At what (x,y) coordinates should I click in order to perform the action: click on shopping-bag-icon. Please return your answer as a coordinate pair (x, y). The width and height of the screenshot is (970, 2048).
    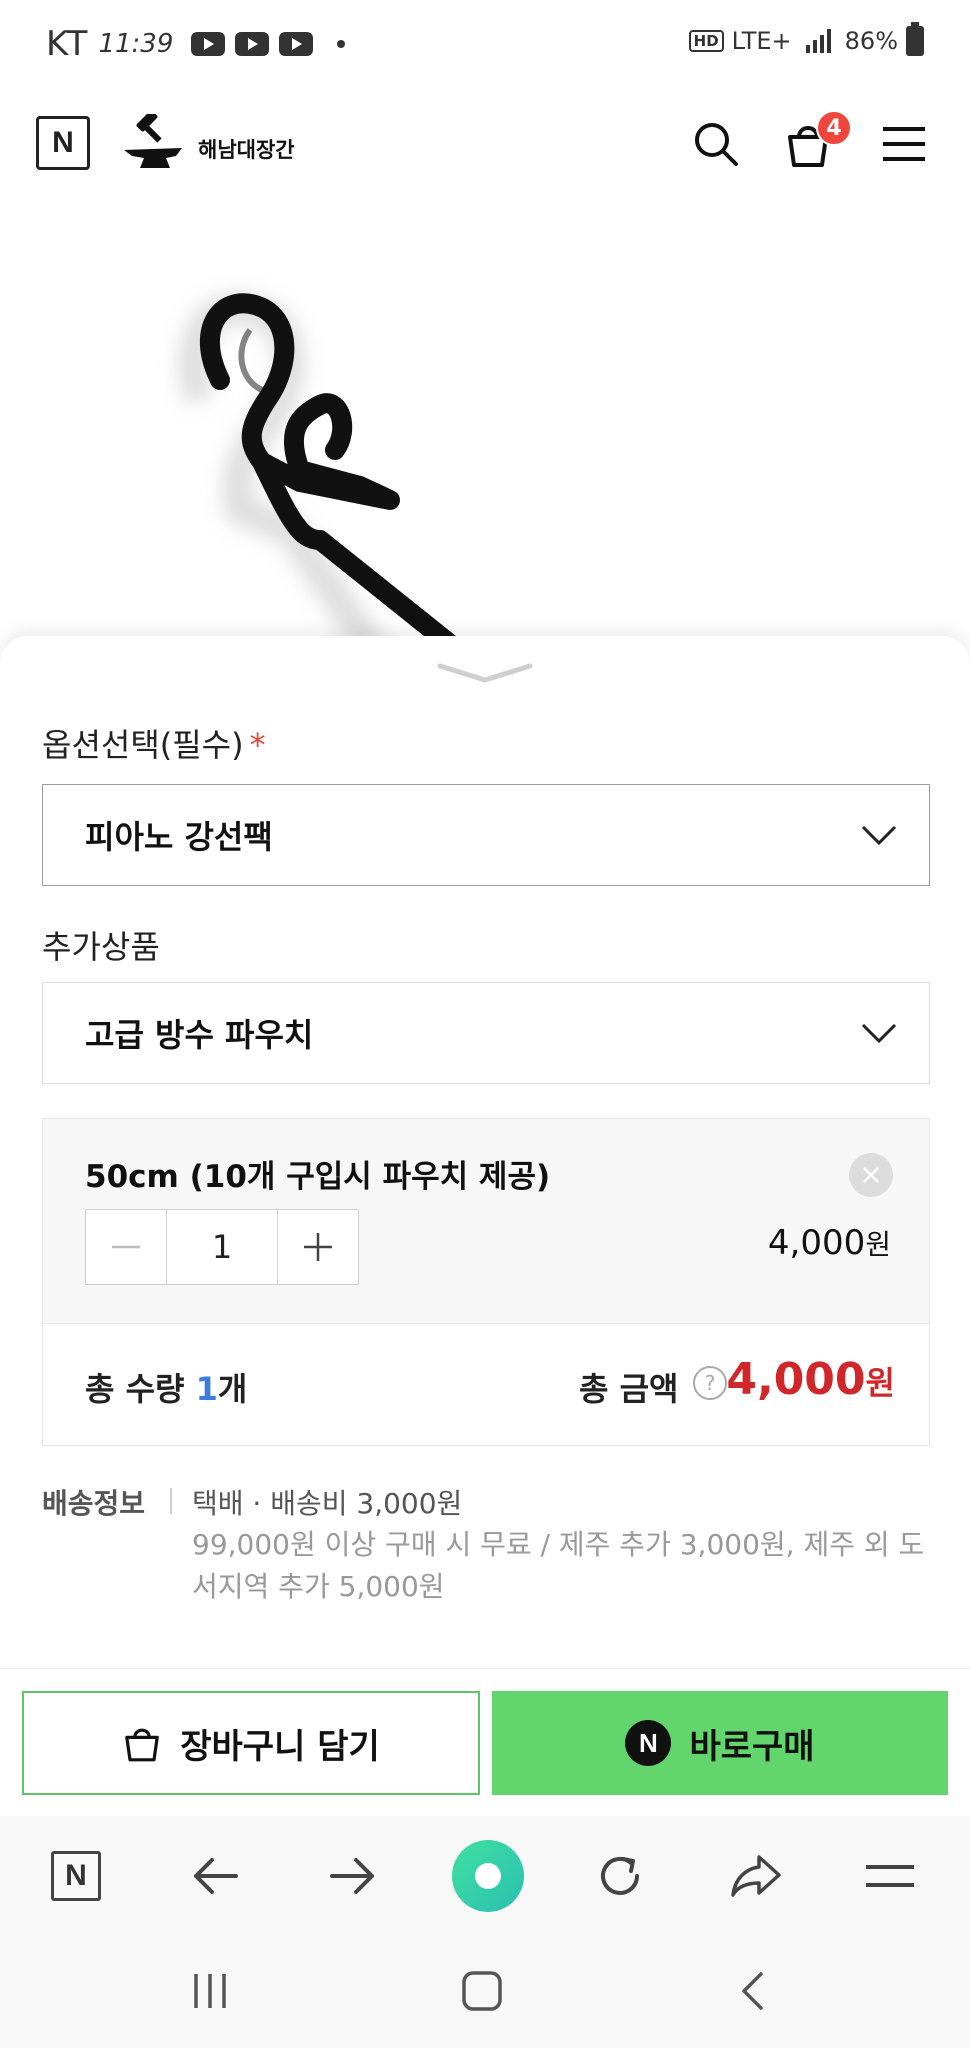
    Looking at the image, I should click on (142, 1745).